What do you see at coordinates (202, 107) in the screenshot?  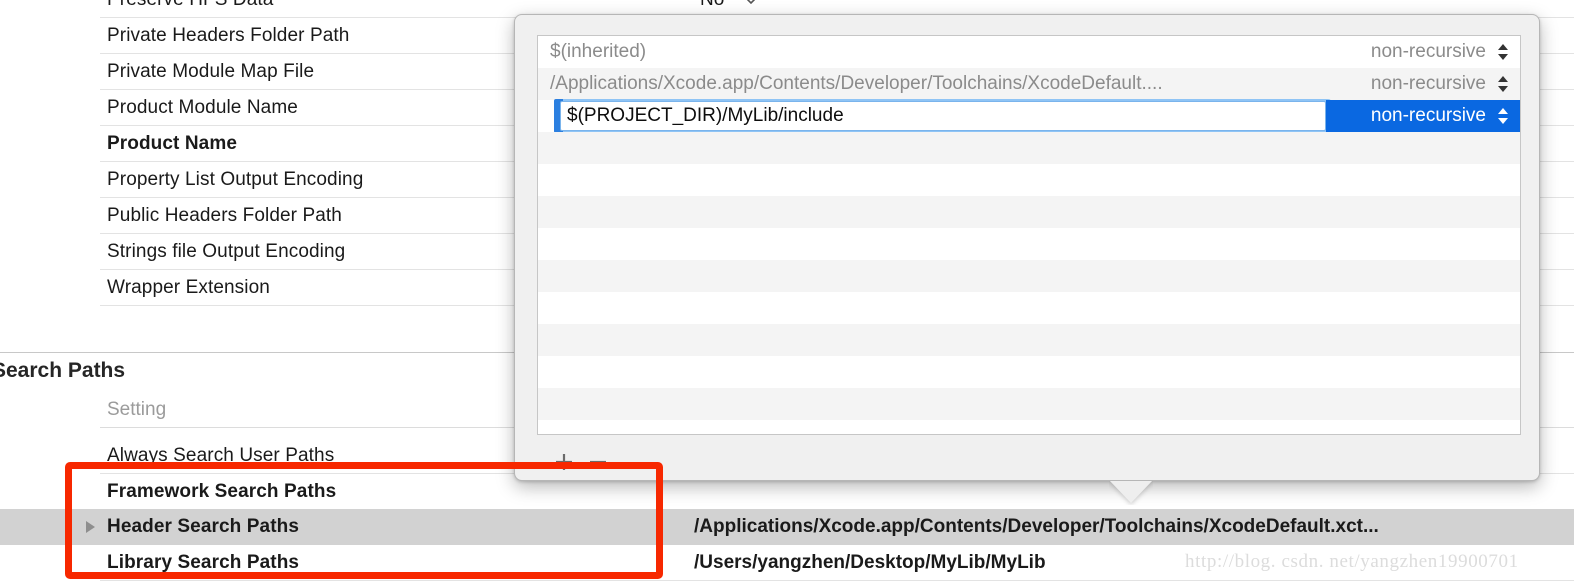 I see `setting-name: Product Module Name` at bounding box center [202, 107].